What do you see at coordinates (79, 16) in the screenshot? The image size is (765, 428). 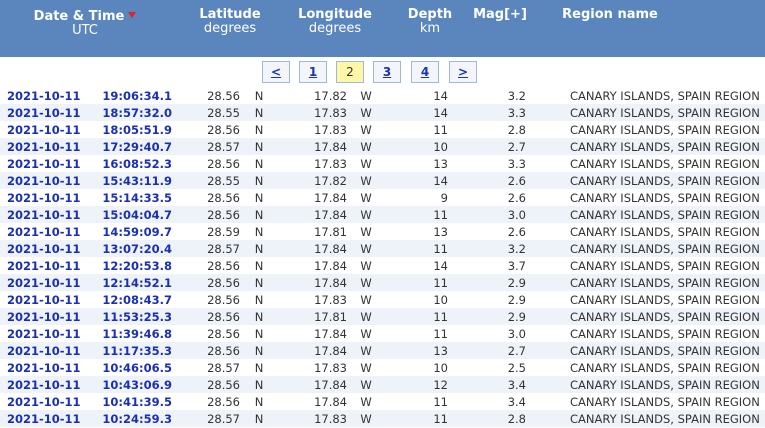 I see `date-time-title: Date & Time` at bounding box center [79, 16].